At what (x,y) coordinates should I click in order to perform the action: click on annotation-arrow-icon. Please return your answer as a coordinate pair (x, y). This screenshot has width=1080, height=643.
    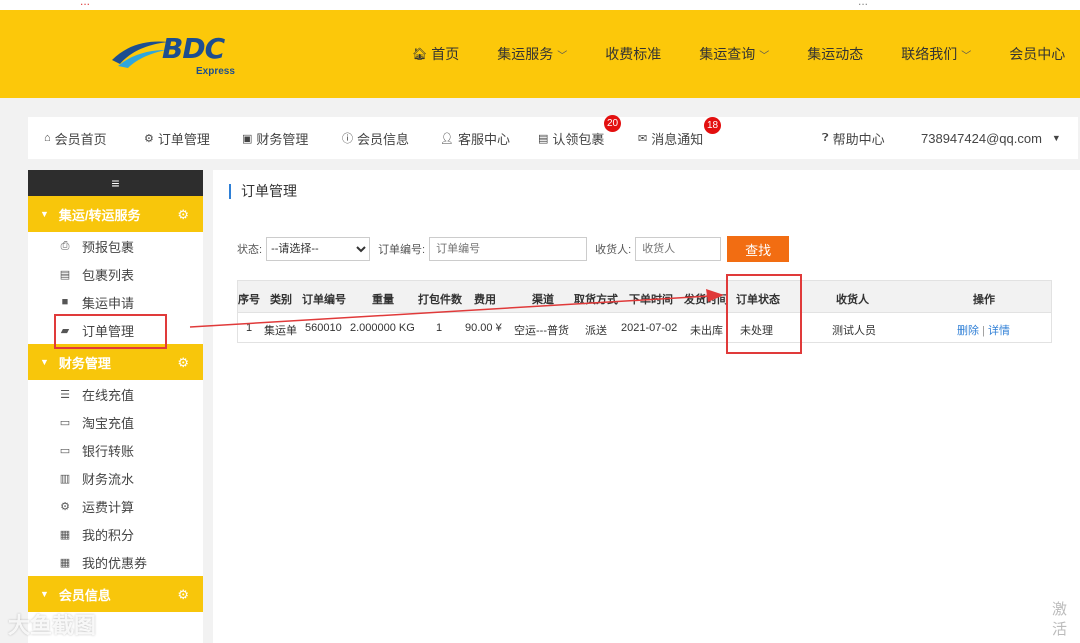
    Looking at the image, I should click on (456, 308).